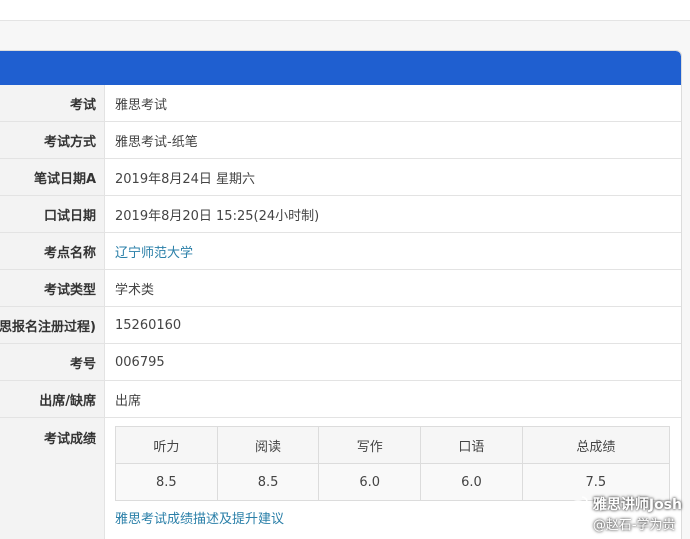 The height and width of the screenshot is (539, 690). What do you see at coordinates (52, 325) in the screenshot?
I see `row-label: 思报名注册过程)` at bounding box center [52, 325].